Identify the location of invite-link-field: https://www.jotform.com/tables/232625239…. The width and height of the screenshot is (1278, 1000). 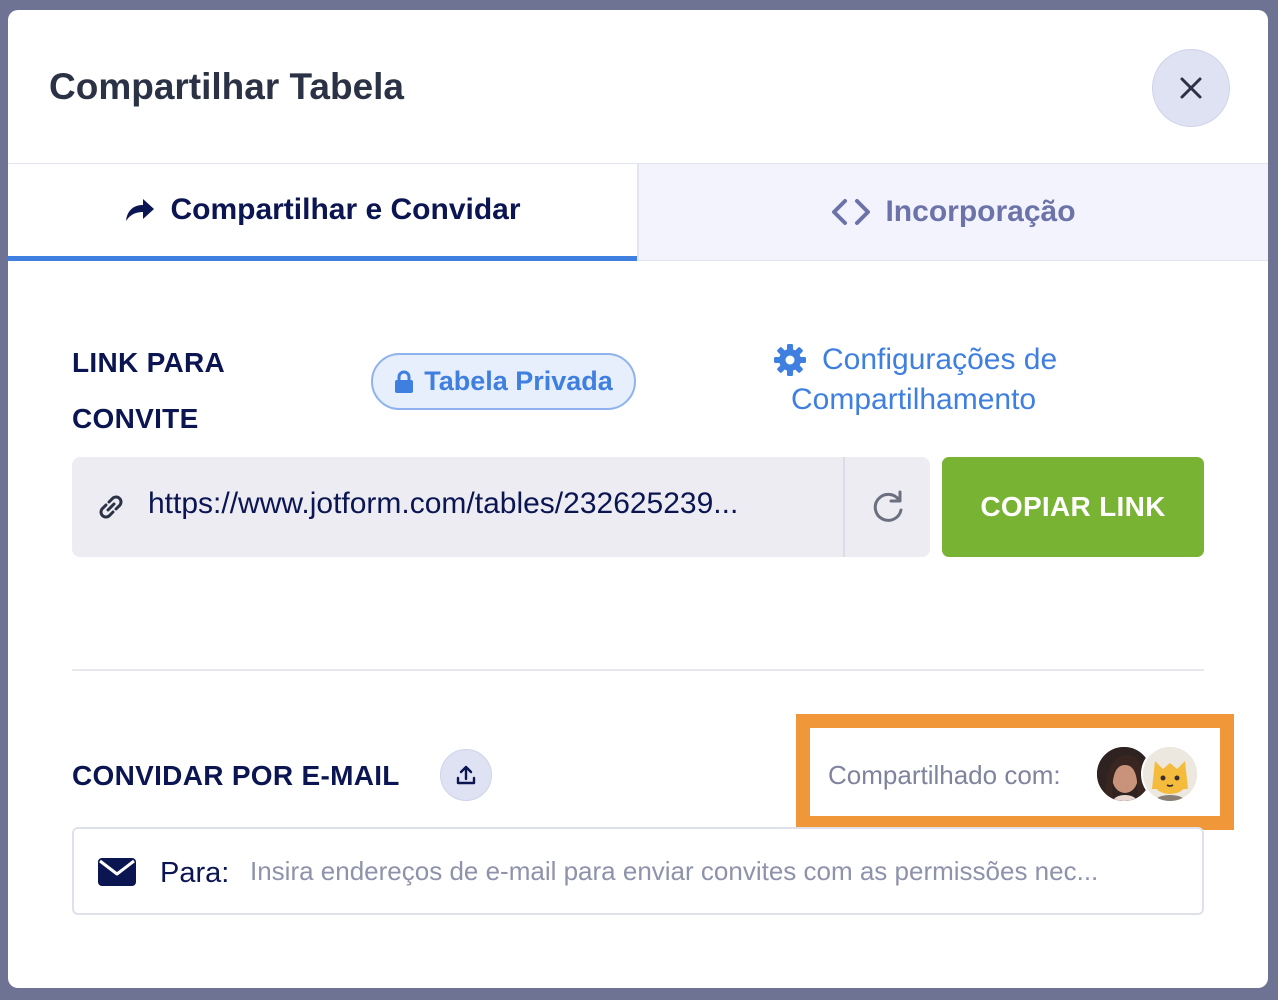
(501, 507).